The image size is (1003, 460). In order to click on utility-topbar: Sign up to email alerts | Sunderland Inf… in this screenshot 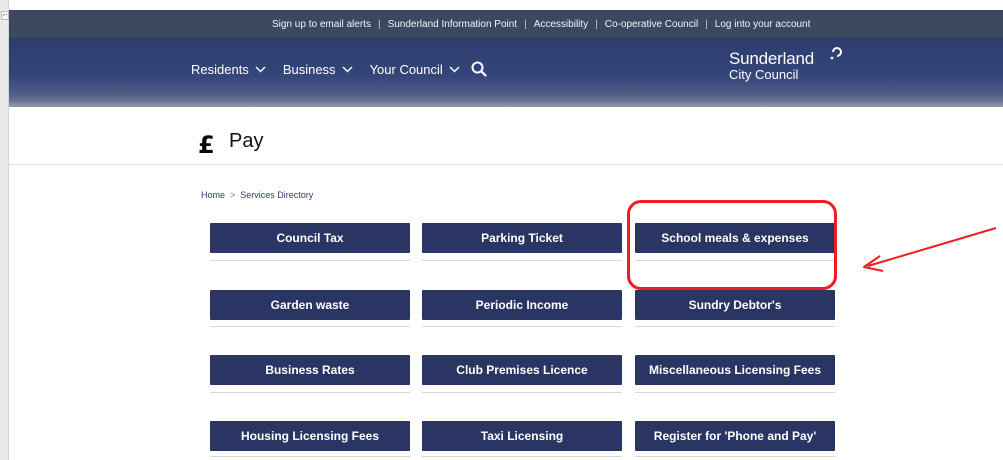, I will do `click(506, 24)`.